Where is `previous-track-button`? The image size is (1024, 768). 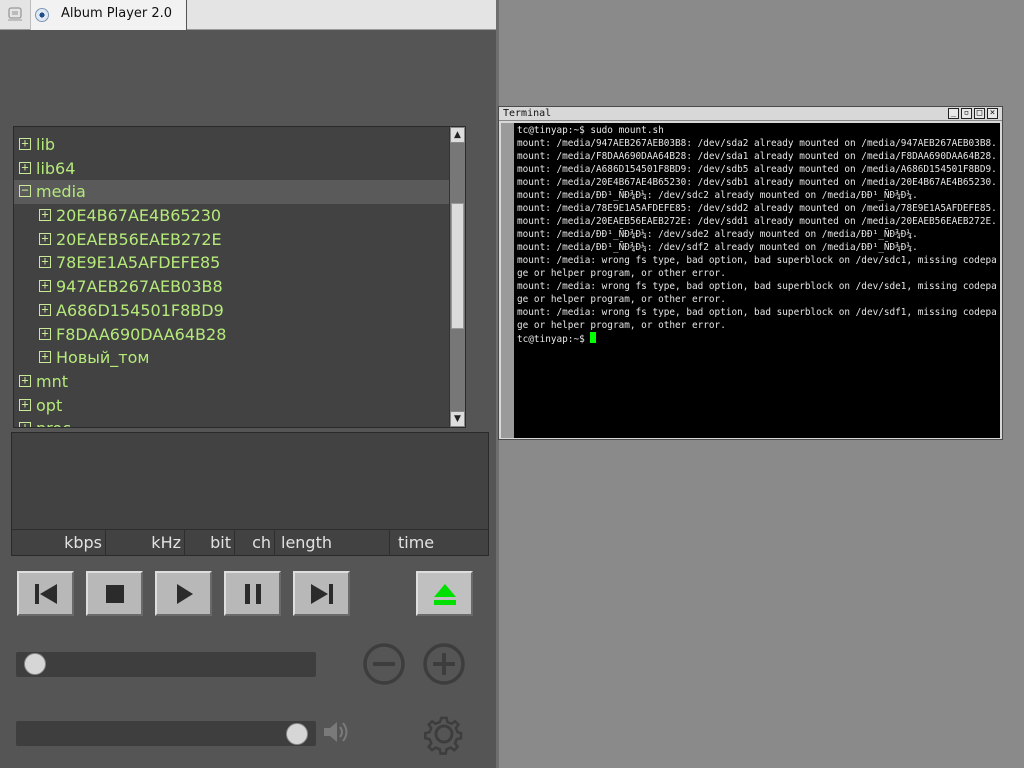
previous-track-button is located at coordinates (45, 593).